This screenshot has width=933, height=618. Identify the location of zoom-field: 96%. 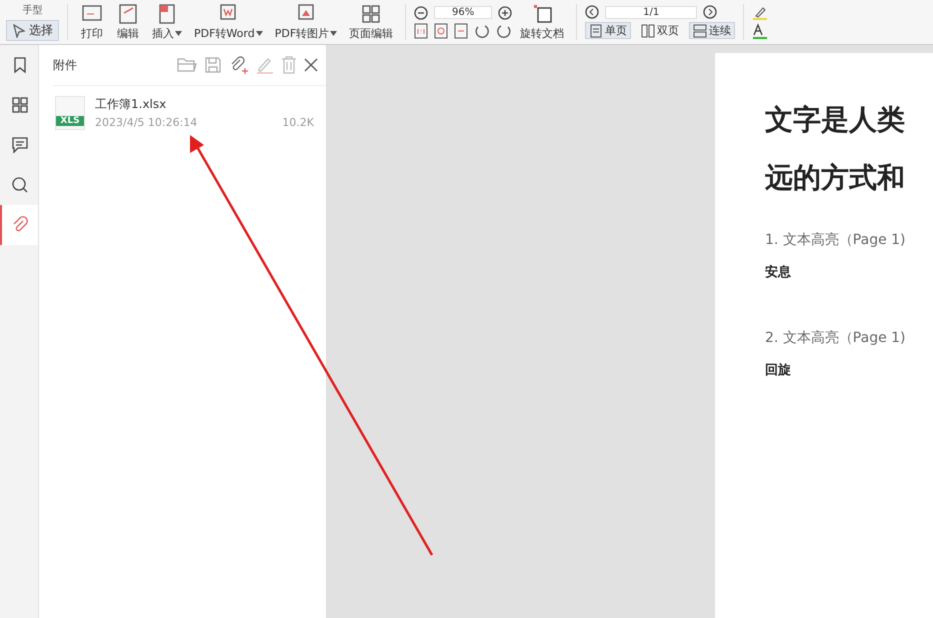
(463, 12).